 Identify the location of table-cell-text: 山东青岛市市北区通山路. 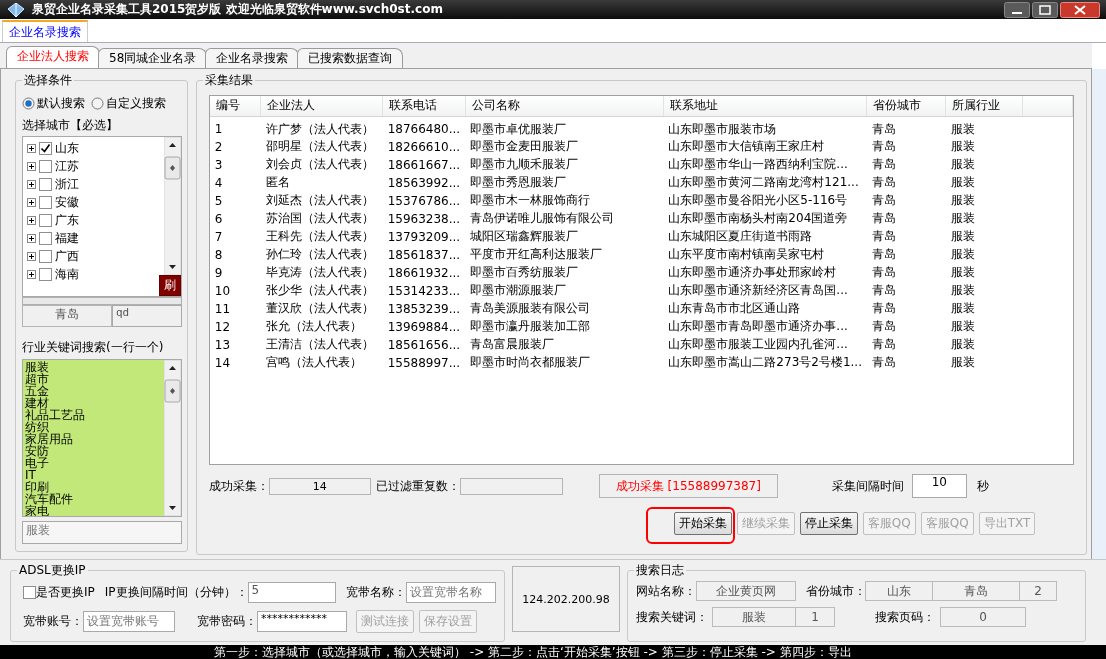
(734, 308).